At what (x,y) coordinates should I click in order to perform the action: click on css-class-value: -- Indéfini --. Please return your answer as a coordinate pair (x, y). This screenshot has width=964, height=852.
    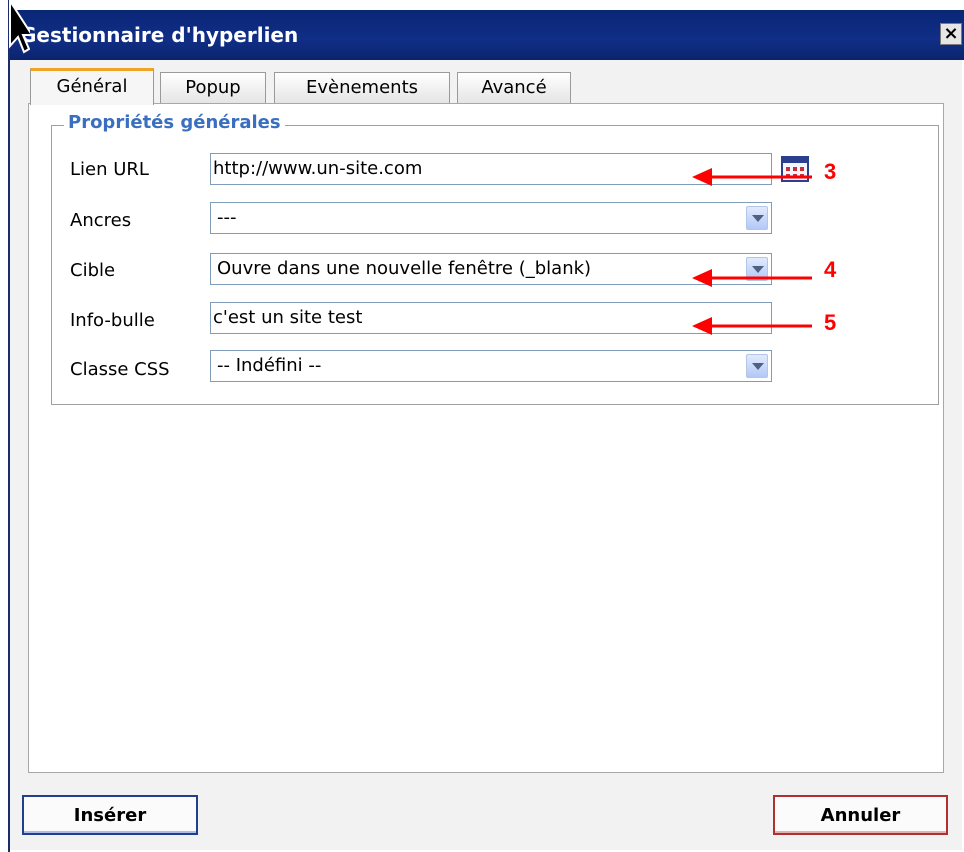
    Looking at the image, I should click on (269, 365).